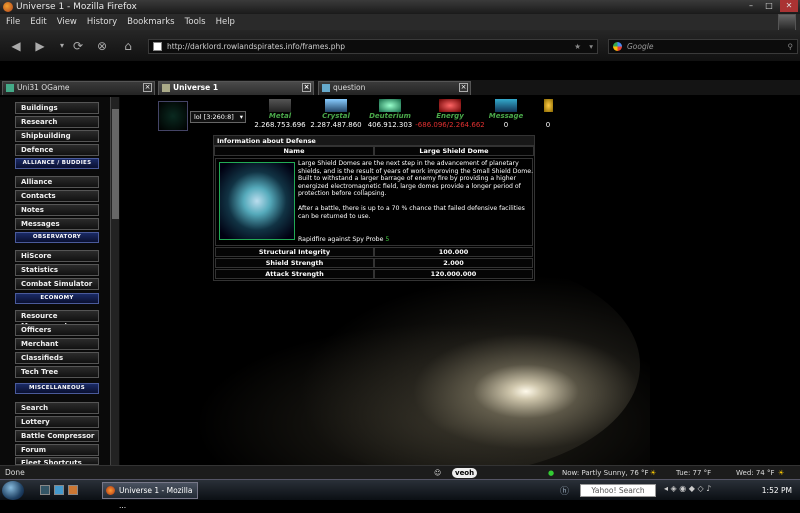  What do you see at coordinates (73, 490) in the screenshot?
I see `firefox-quicklaunch-icon` at bounding box center [73, 490].